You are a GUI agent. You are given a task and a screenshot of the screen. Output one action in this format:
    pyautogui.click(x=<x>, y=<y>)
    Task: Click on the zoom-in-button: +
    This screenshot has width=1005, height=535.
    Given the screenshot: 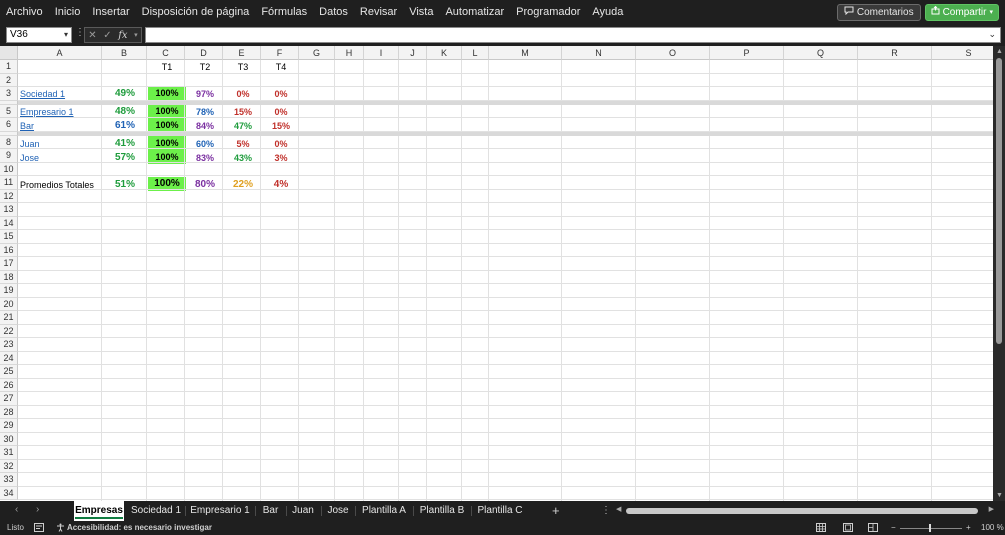 What is the action you would take?
    pyautogui.click(x=968, y=528)
    